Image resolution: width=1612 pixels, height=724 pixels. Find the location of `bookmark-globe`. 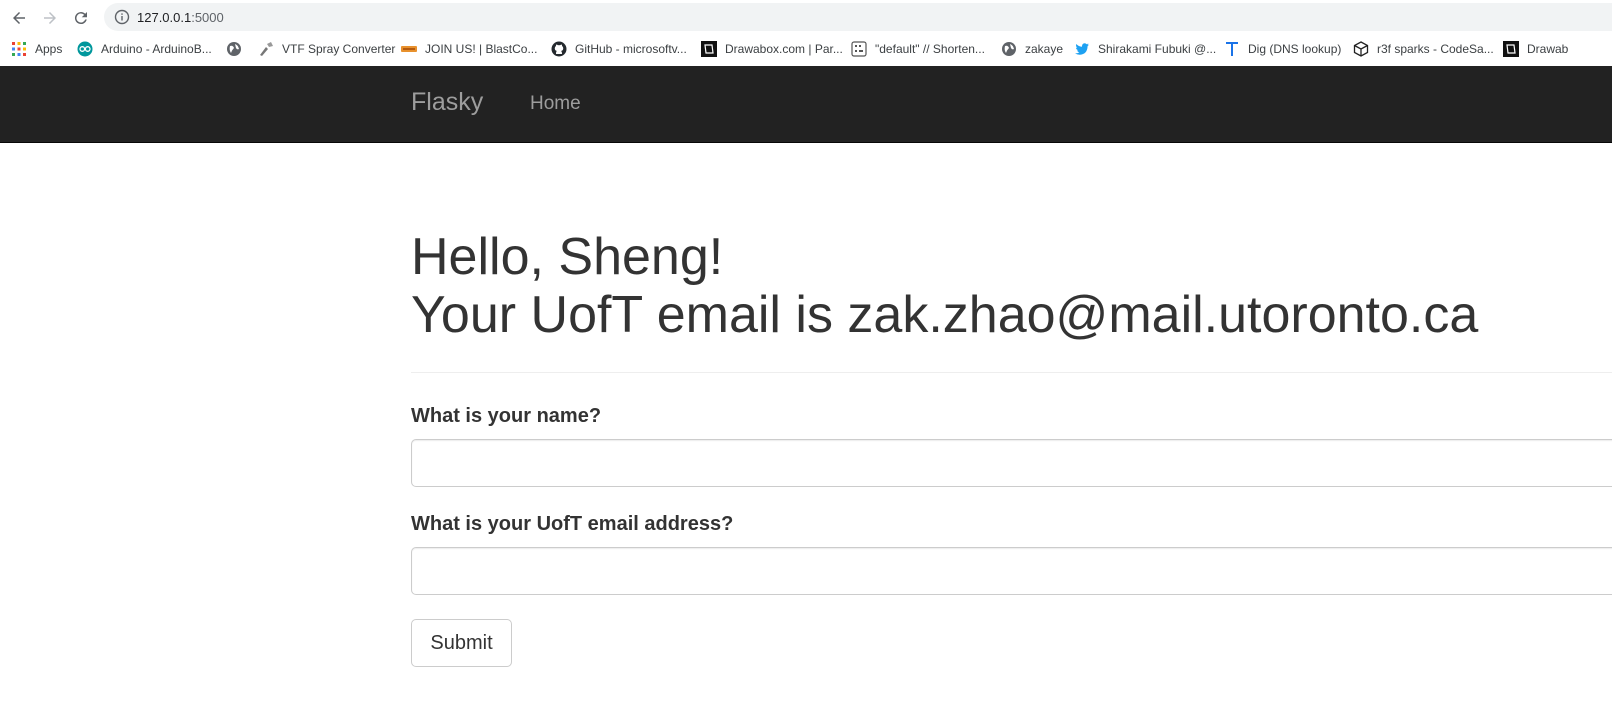

bookmark-globe is located at coordinates (238, 49).